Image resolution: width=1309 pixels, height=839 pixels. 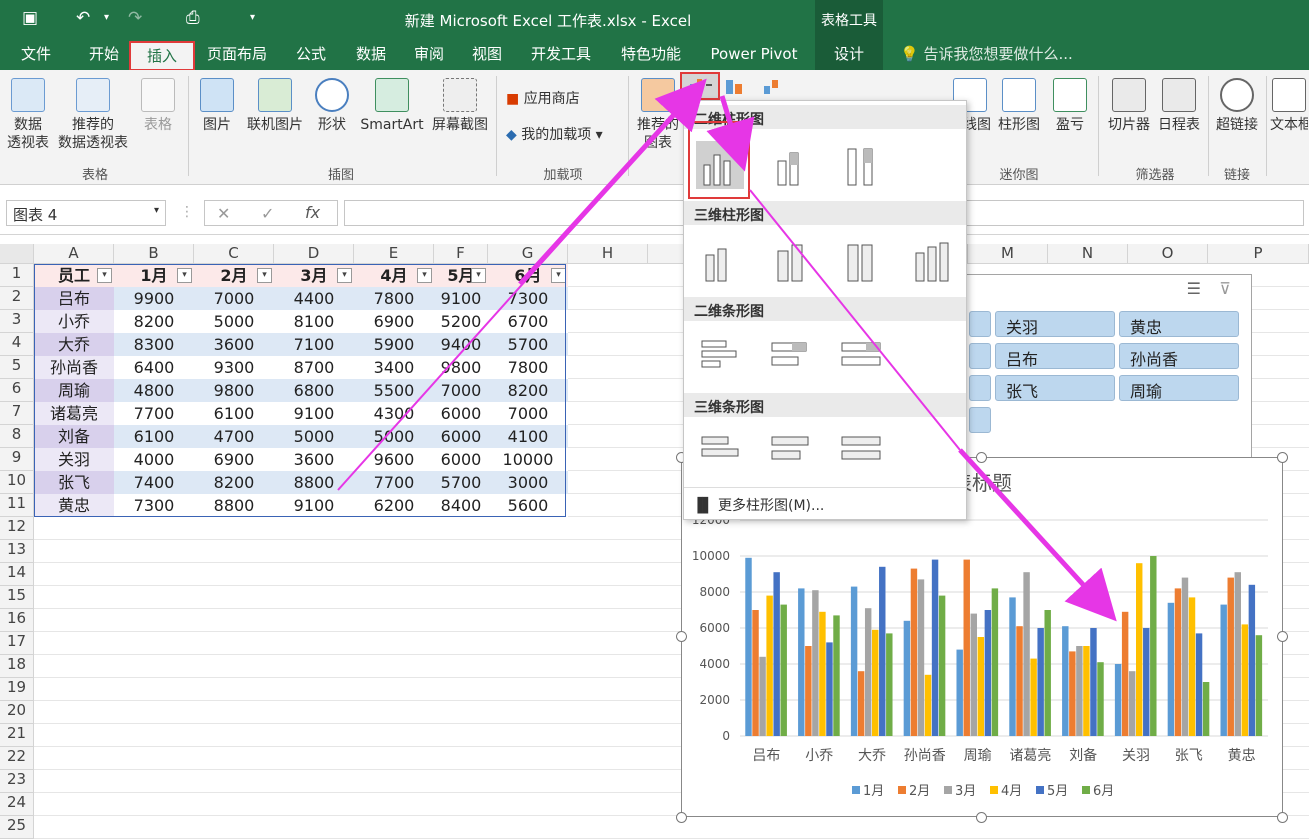 What do you see at coordinates (74, 275) in the screenshot?
I see `table-header-cell: 员工 ▾` at bounding box center [74, 275].